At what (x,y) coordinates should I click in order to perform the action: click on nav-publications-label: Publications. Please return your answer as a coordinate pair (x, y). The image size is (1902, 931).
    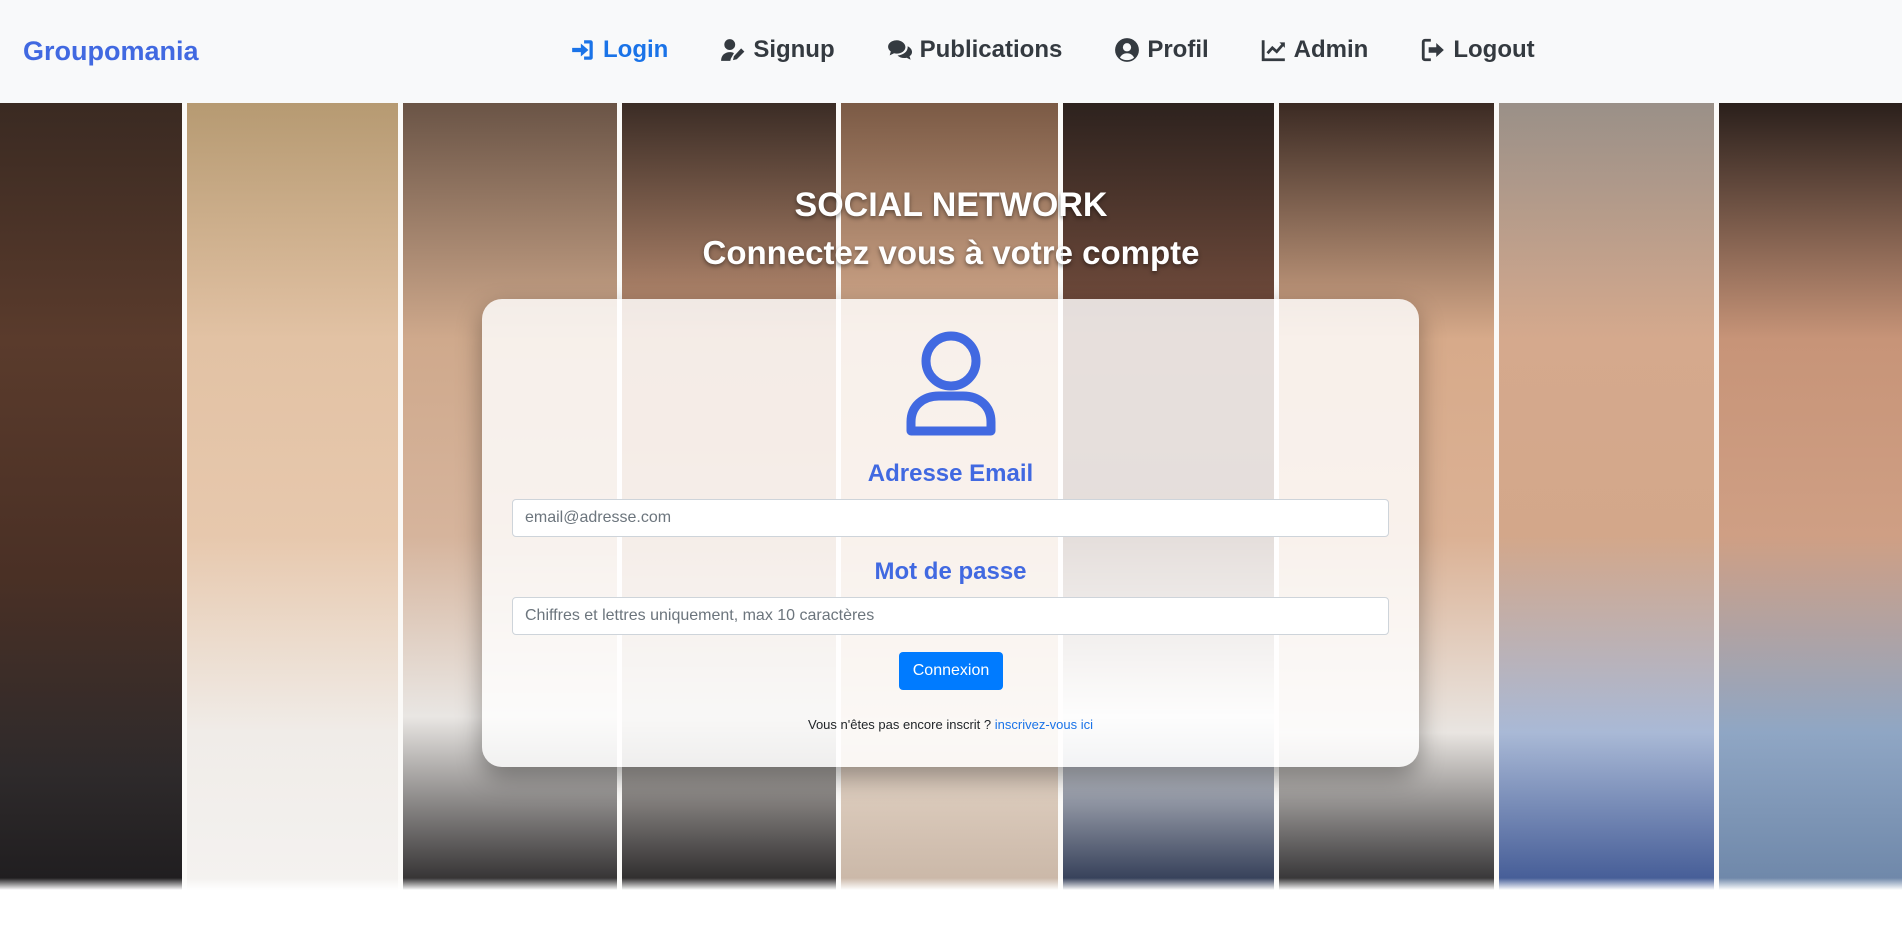
    Looking at the image, I should click on (991, 49).